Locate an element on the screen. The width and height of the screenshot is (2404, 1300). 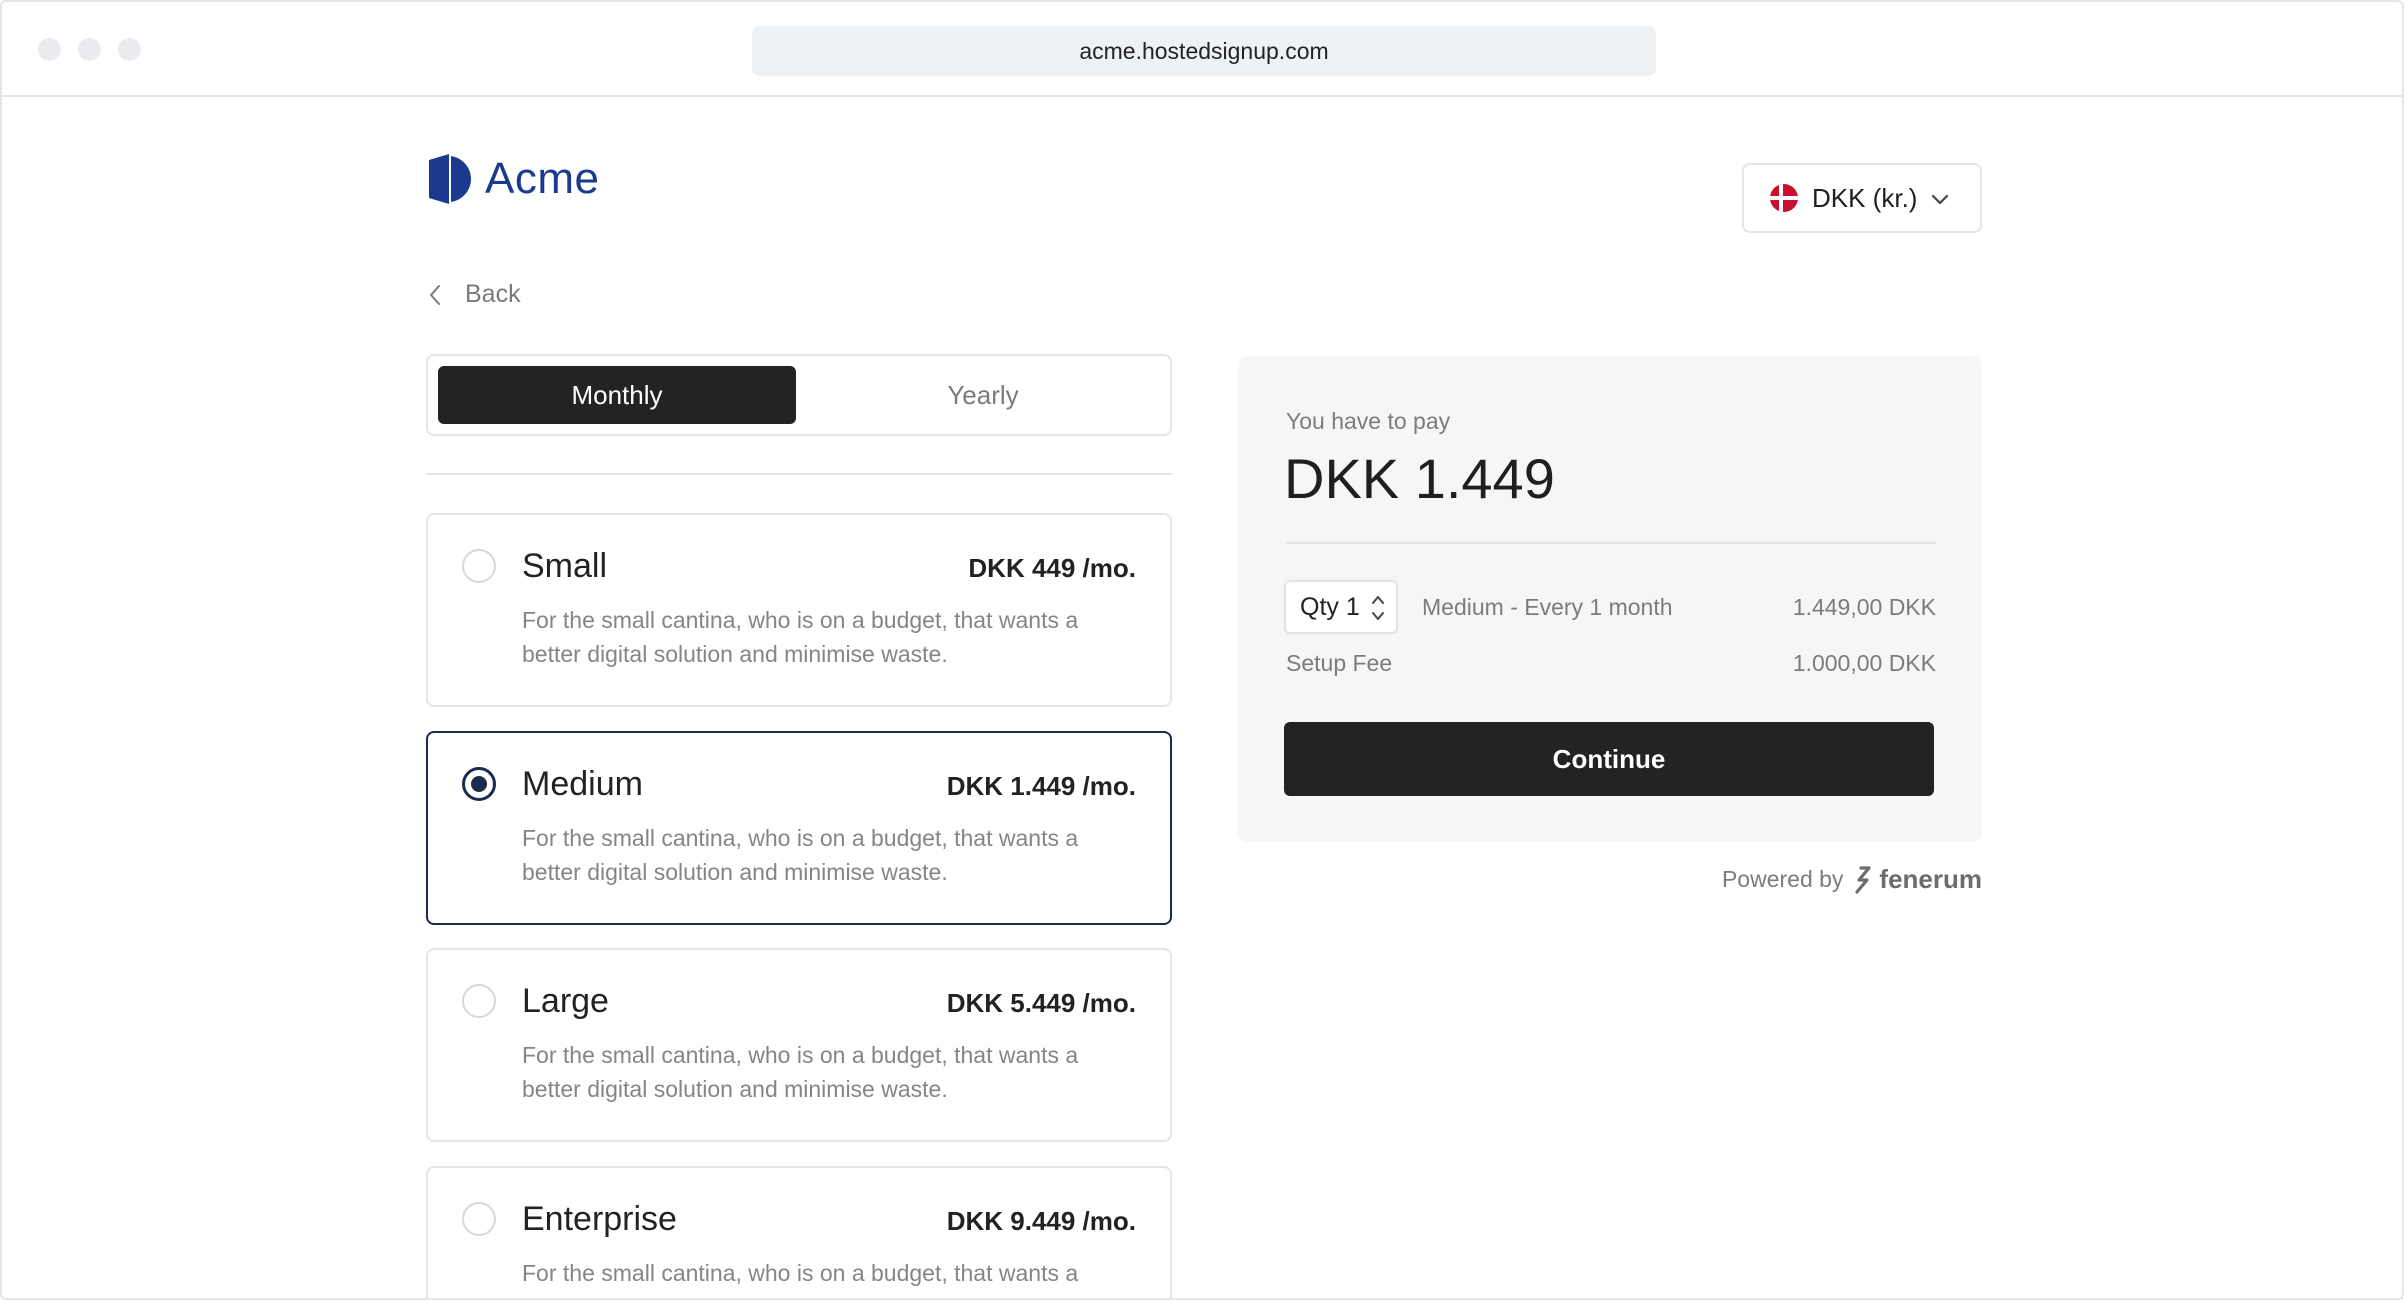
window-maximize-dot is located at coordinates (129, 49).